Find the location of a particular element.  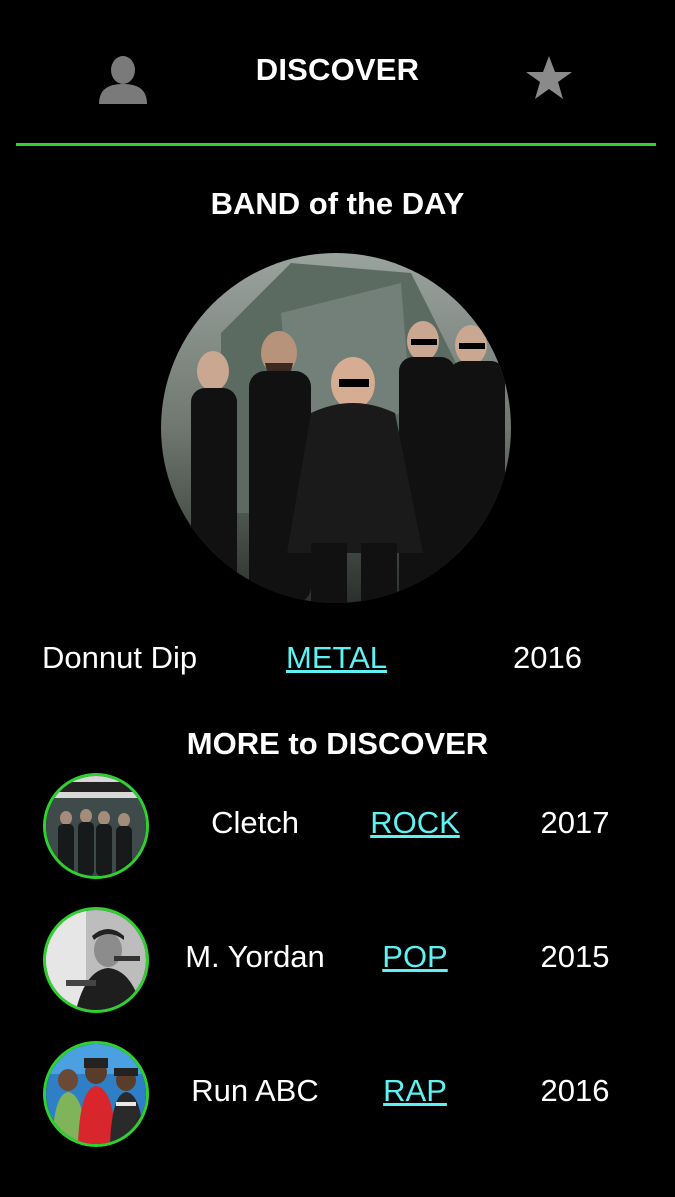

band-of-day-genre-link: METAL is located at coordinates (336, 658).